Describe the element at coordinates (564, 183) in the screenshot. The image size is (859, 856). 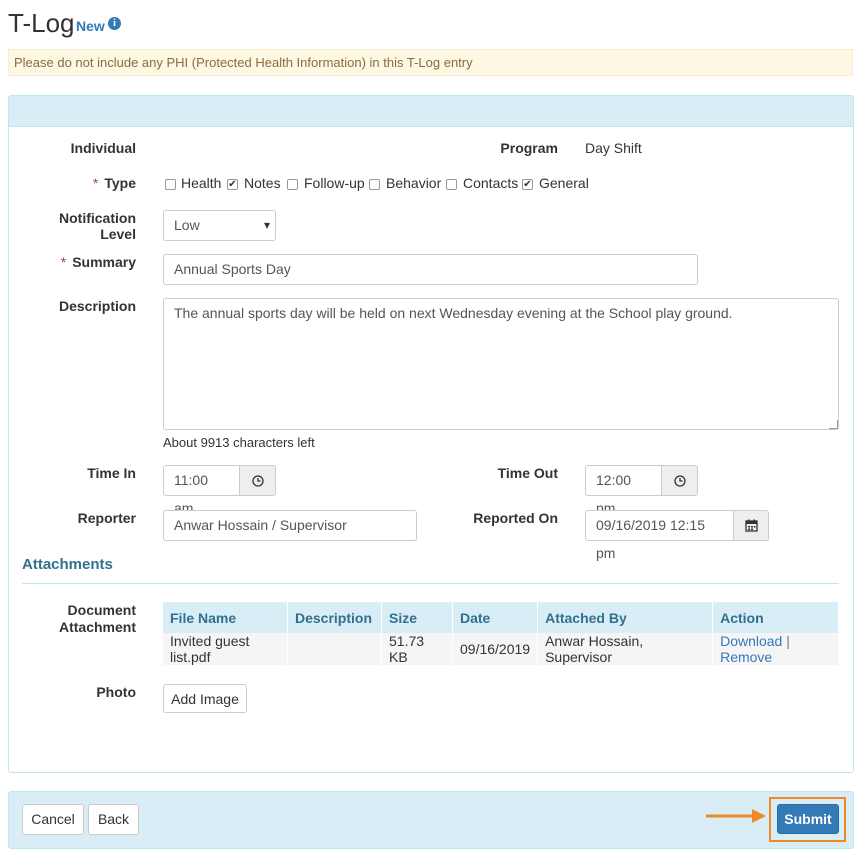
I see `type-general-label: General` at that location.